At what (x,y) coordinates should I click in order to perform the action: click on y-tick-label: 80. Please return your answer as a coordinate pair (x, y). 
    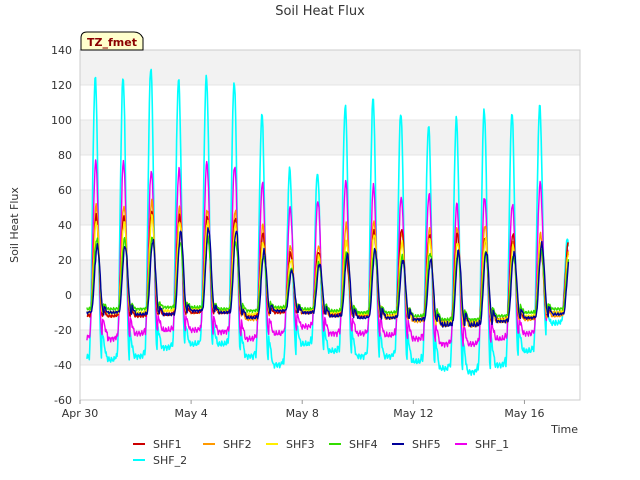
    Looking at the image, I should click on (65, 155).